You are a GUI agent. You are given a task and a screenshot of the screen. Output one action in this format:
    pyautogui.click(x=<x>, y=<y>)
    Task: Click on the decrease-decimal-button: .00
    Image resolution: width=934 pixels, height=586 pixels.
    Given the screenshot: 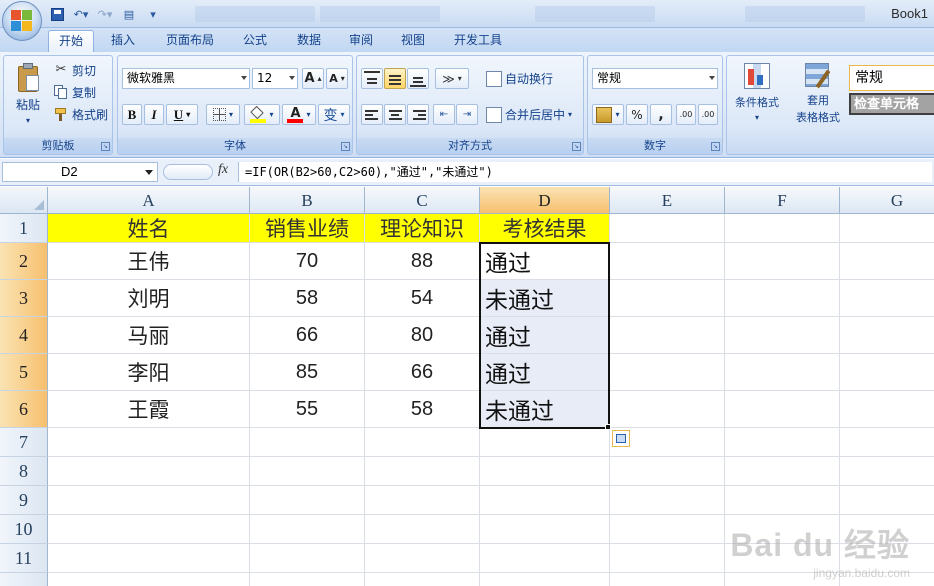 What is the action you would take?
    pyautogui.click(x=708, y=114)
    